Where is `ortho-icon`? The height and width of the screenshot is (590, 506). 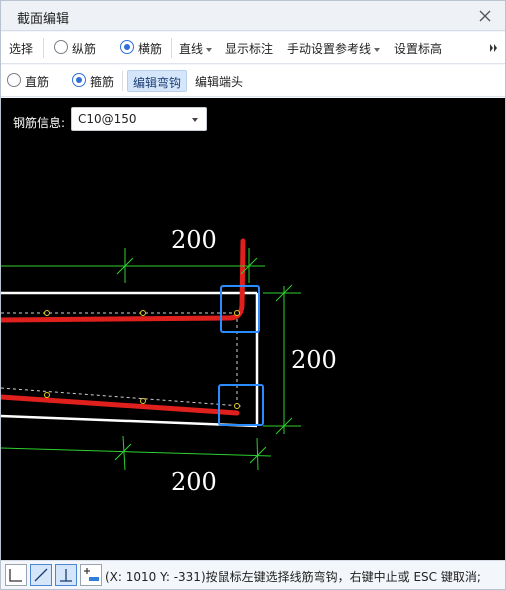
ortho-icon is located at coordinates (15, 575).